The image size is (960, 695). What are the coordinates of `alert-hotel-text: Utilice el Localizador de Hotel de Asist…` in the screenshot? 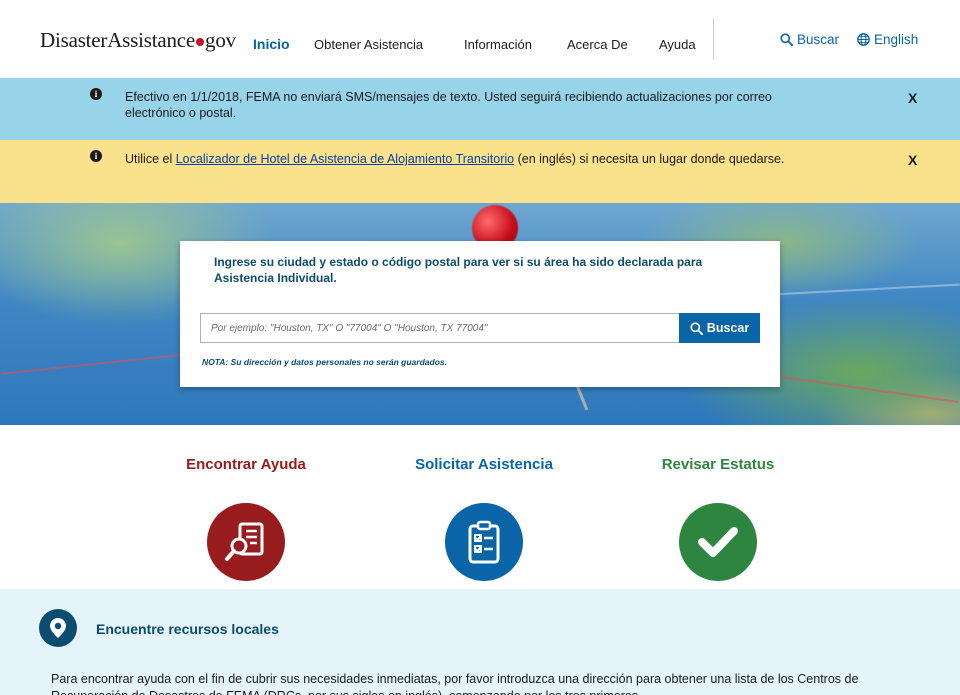 It's located at (455, 159).